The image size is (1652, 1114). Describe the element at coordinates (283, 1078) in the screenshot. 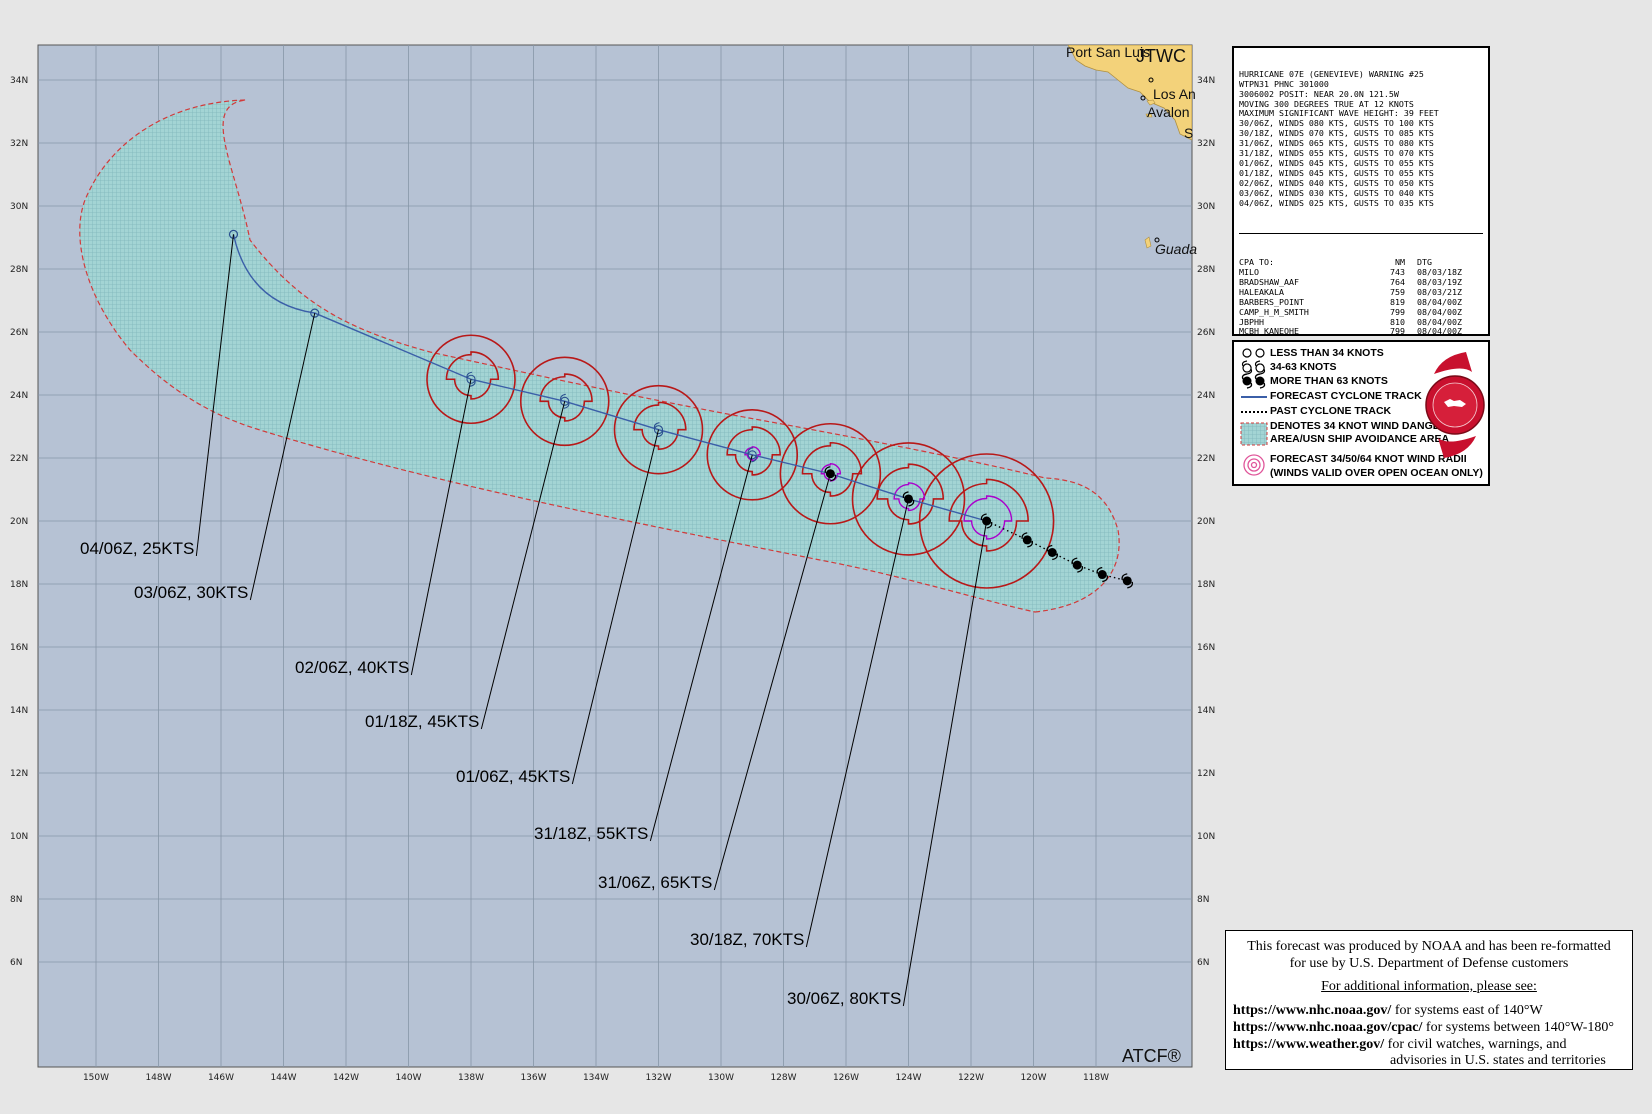

I see `lon-tick: 144W` at that location.